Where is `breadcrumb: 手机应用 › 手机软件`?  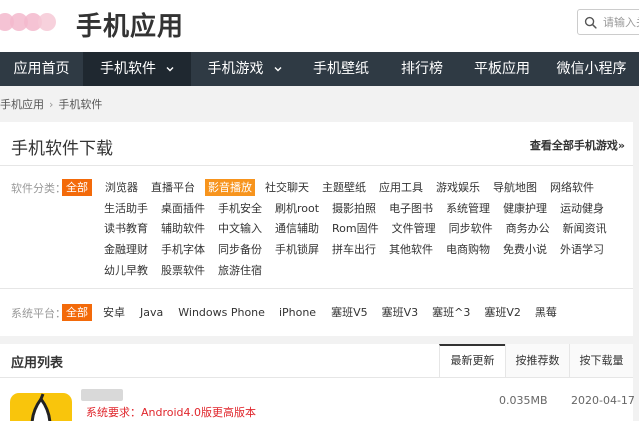
breadcrumb: 手机应用 › 手机软件 is located at coordinates (51, 104).